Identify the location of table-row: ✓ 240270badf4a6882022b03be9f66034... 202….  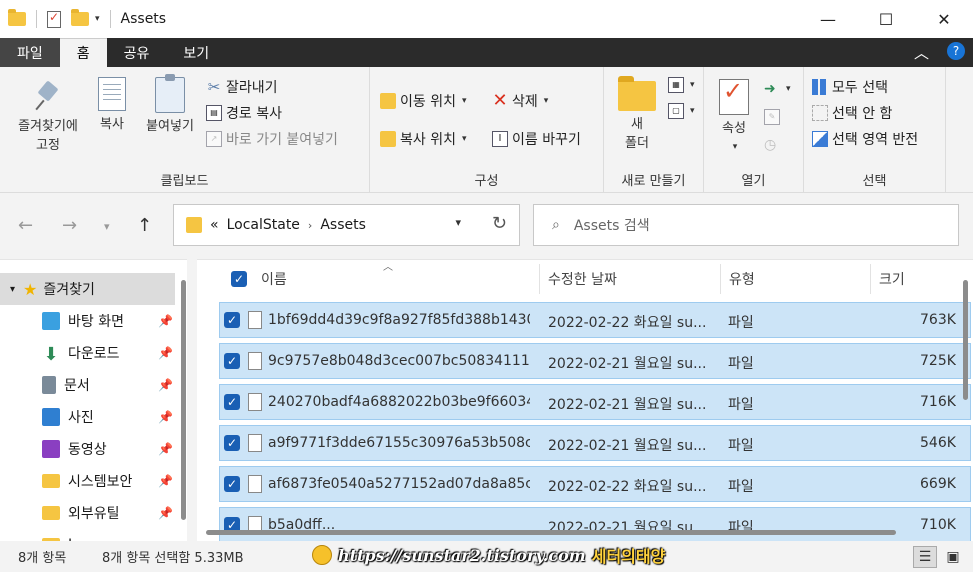
(595, 402).